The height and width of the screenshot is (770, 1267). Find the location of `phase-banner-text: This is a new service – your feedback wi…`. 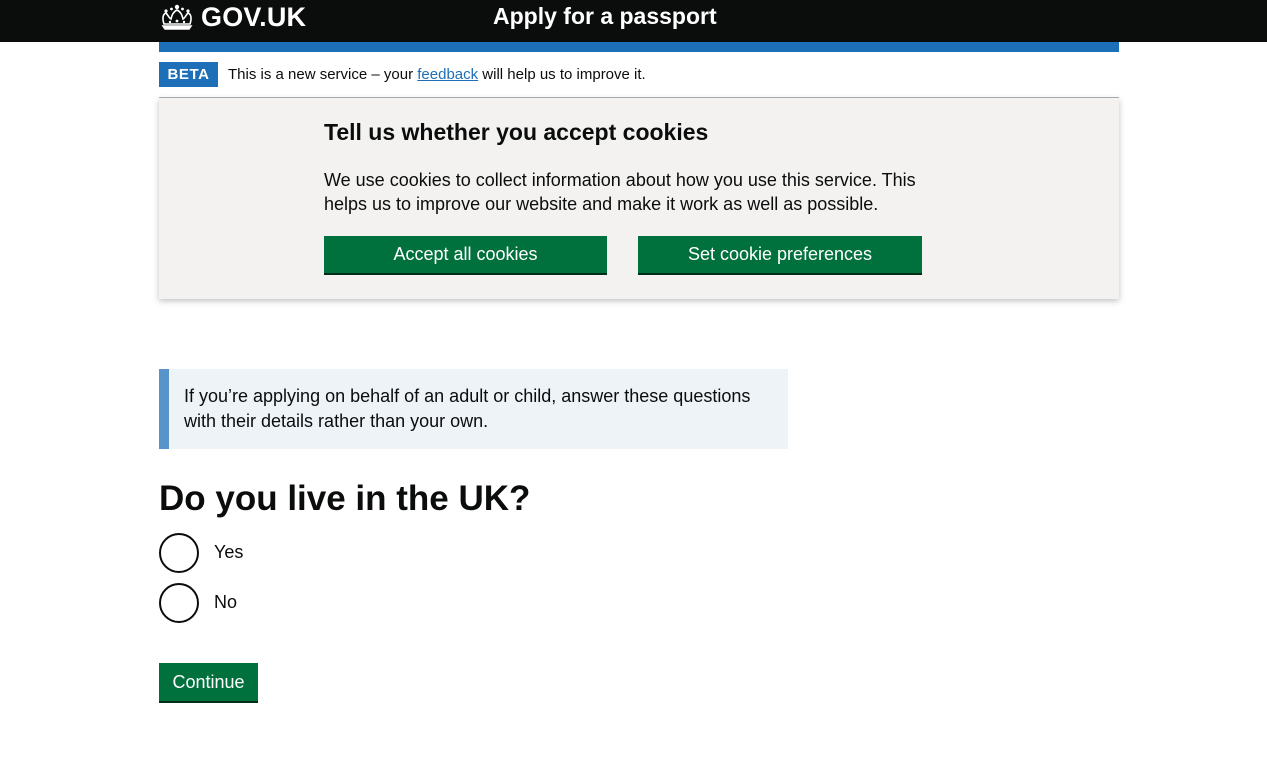

phase-banner-text: This is a new service – your feedback wi… is located at coordinates (437, 74).